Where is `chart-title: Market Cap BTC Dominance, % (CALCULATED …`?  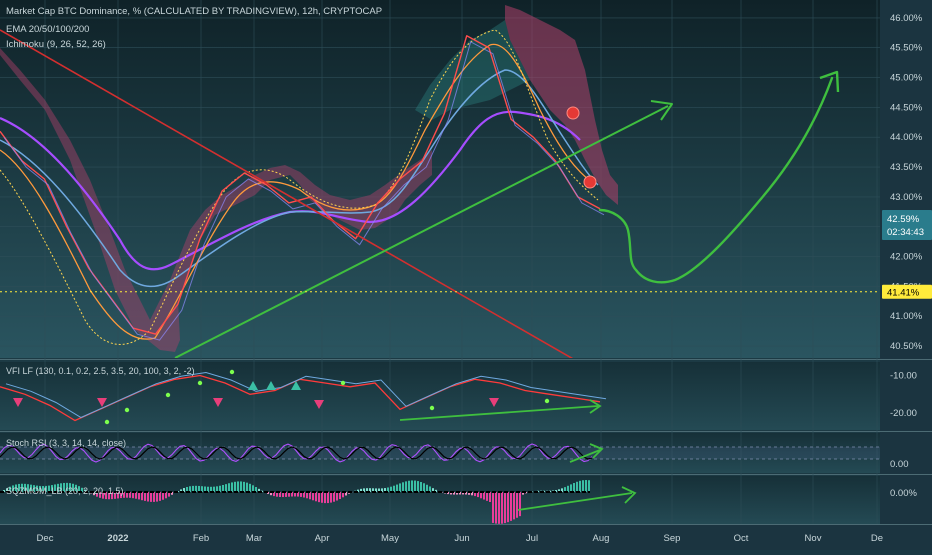 chart-title: Market Cap BTC Dominance, % (CALCULATED … is located at coordinates (194, 11).